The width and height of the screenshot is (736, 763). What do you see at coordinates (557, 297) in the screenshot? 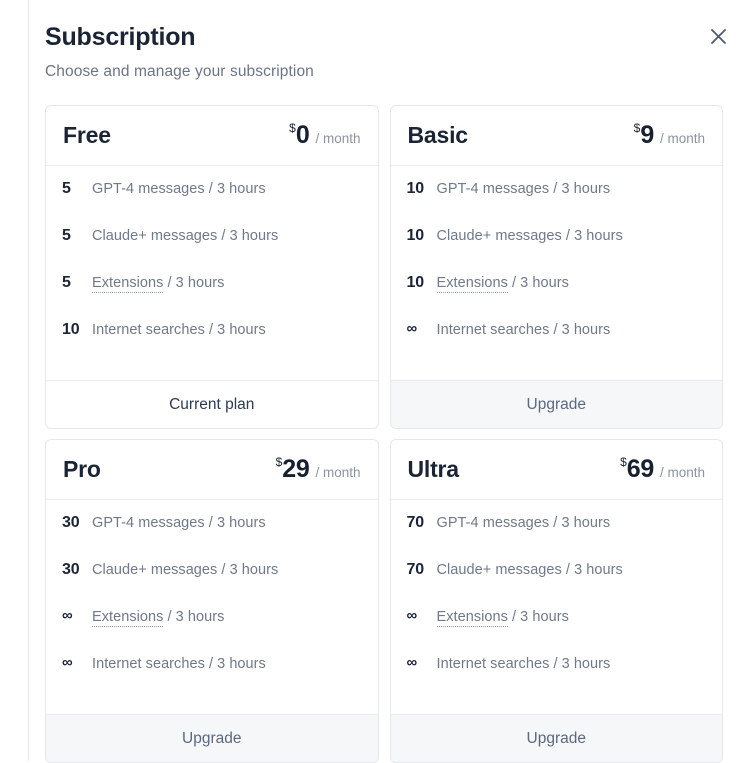
I see `feature-row: 10 Extensions / 3 hours` at bounding box center [557, 297].